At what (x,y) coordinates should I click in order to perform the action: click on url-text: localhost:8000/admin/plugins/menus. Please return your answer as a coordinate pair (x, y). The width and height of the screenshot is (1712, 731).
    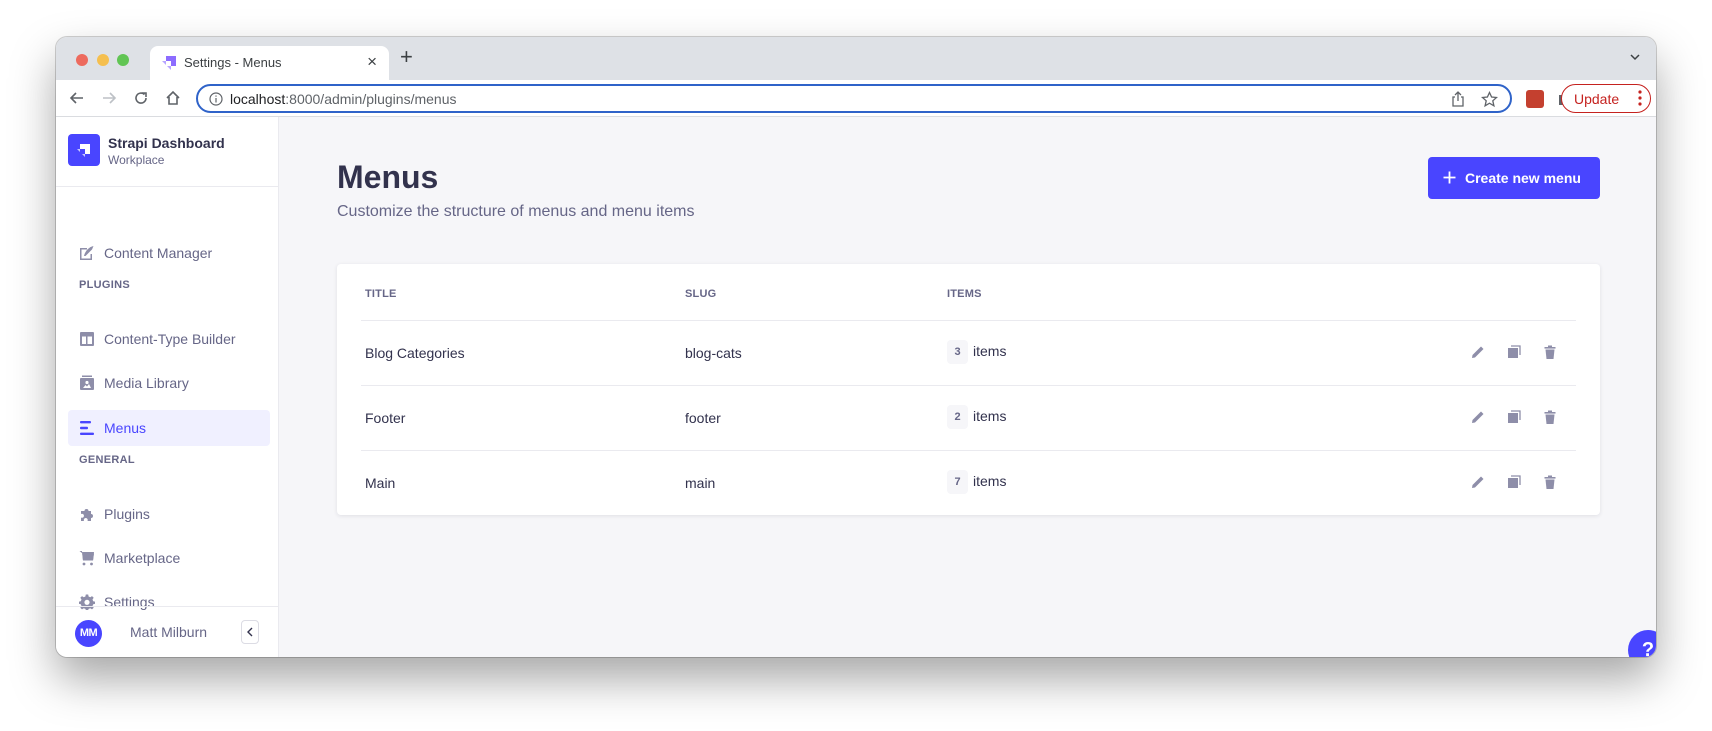
    Looking at the image, I should click on (343, 99).